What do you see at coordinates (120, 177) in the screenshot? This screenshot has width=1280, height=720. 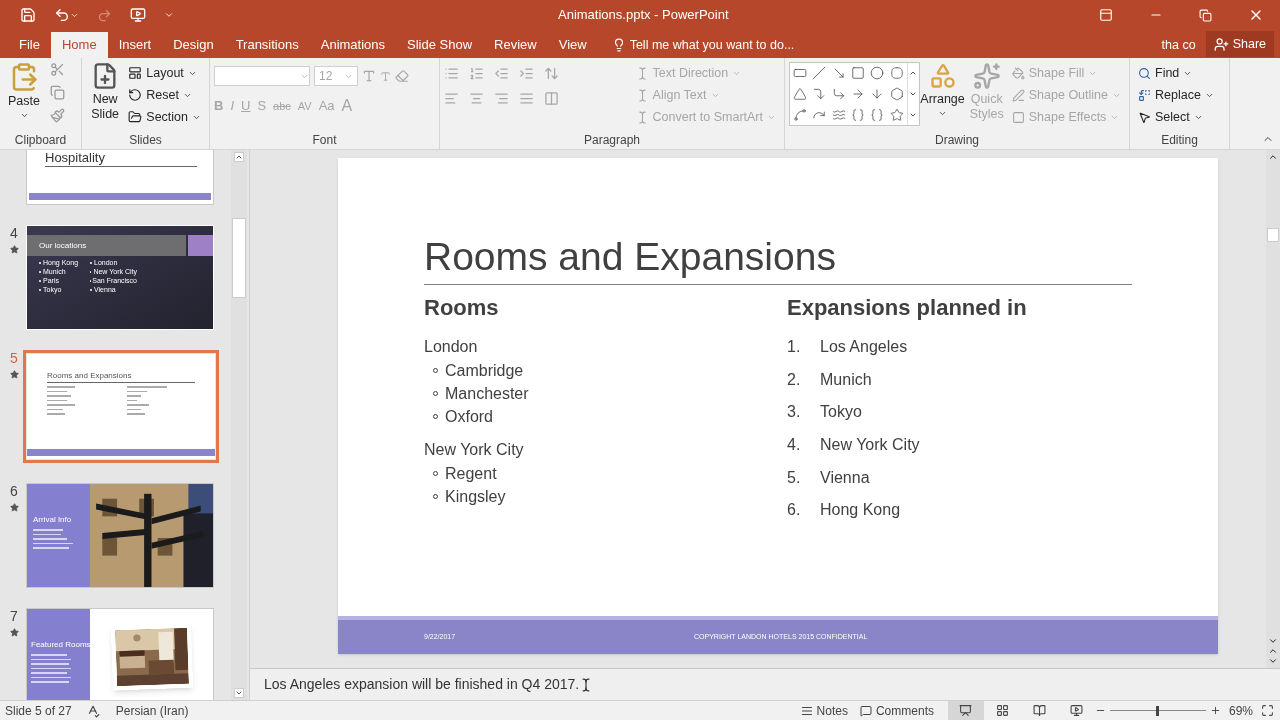 I see `slide-thumbnail: Hospitality` at bounding box center [120, 177].